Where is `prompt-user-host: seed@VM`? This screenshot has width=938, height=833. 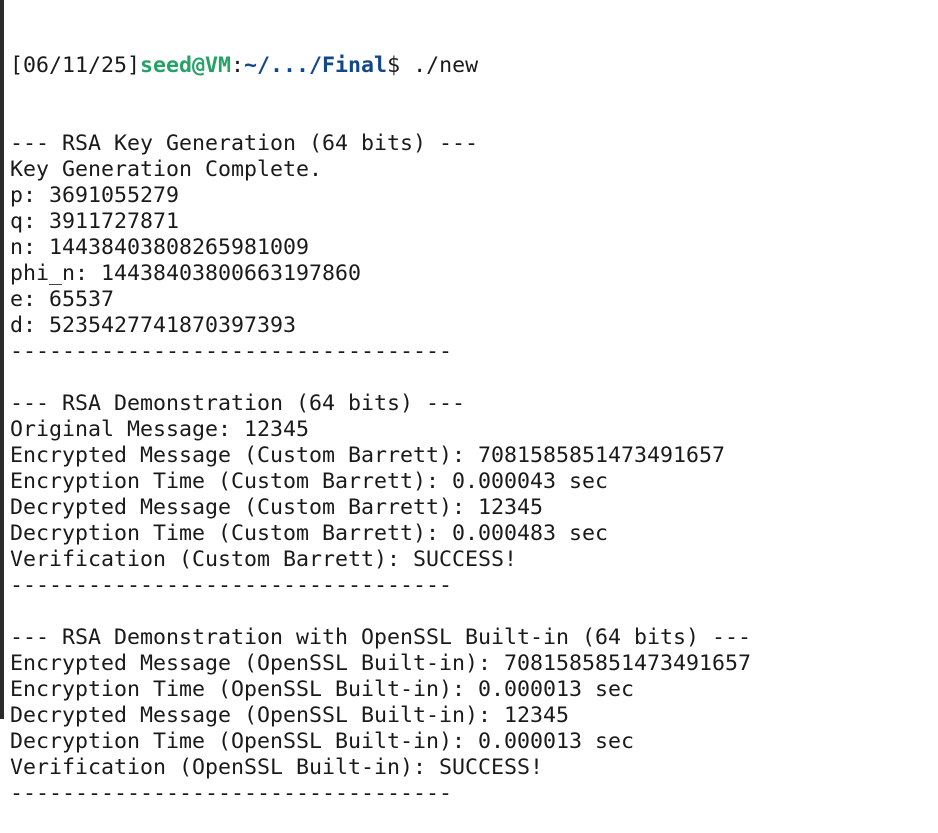 prompt-user-host: seed@VM is located at coordinates (186, 65).